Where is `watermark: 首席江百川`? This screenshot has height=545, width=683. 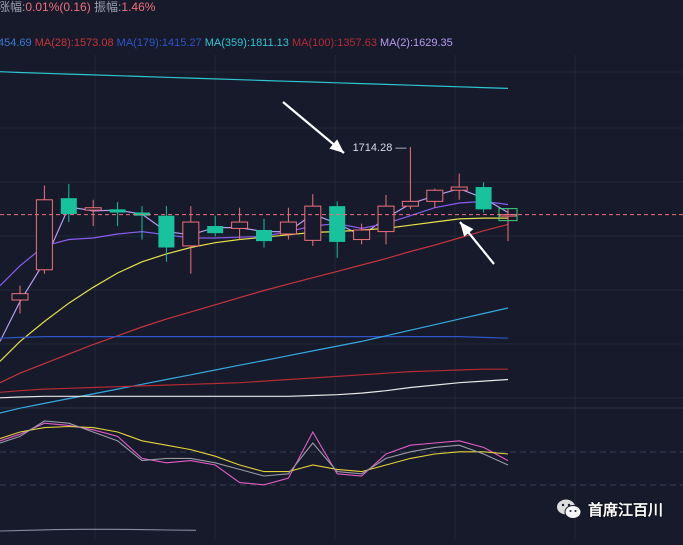
watermark: 首席江百川 is located at coordinates (609, 509).